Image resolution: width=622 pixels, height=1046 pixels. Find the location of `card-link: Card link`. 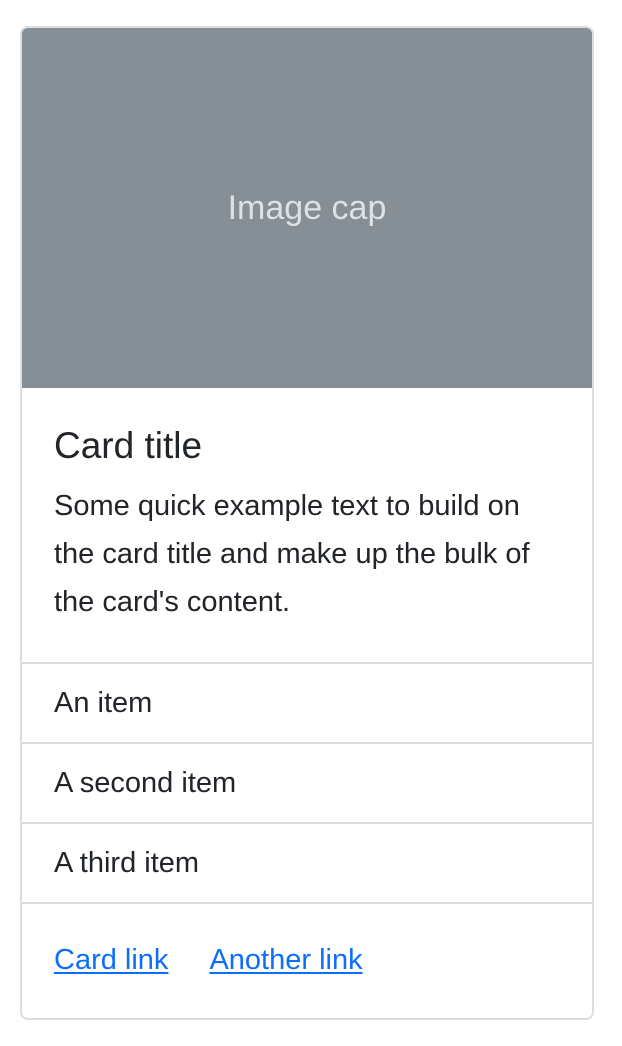

card-link: Card link is located at coordinates (111, 960).